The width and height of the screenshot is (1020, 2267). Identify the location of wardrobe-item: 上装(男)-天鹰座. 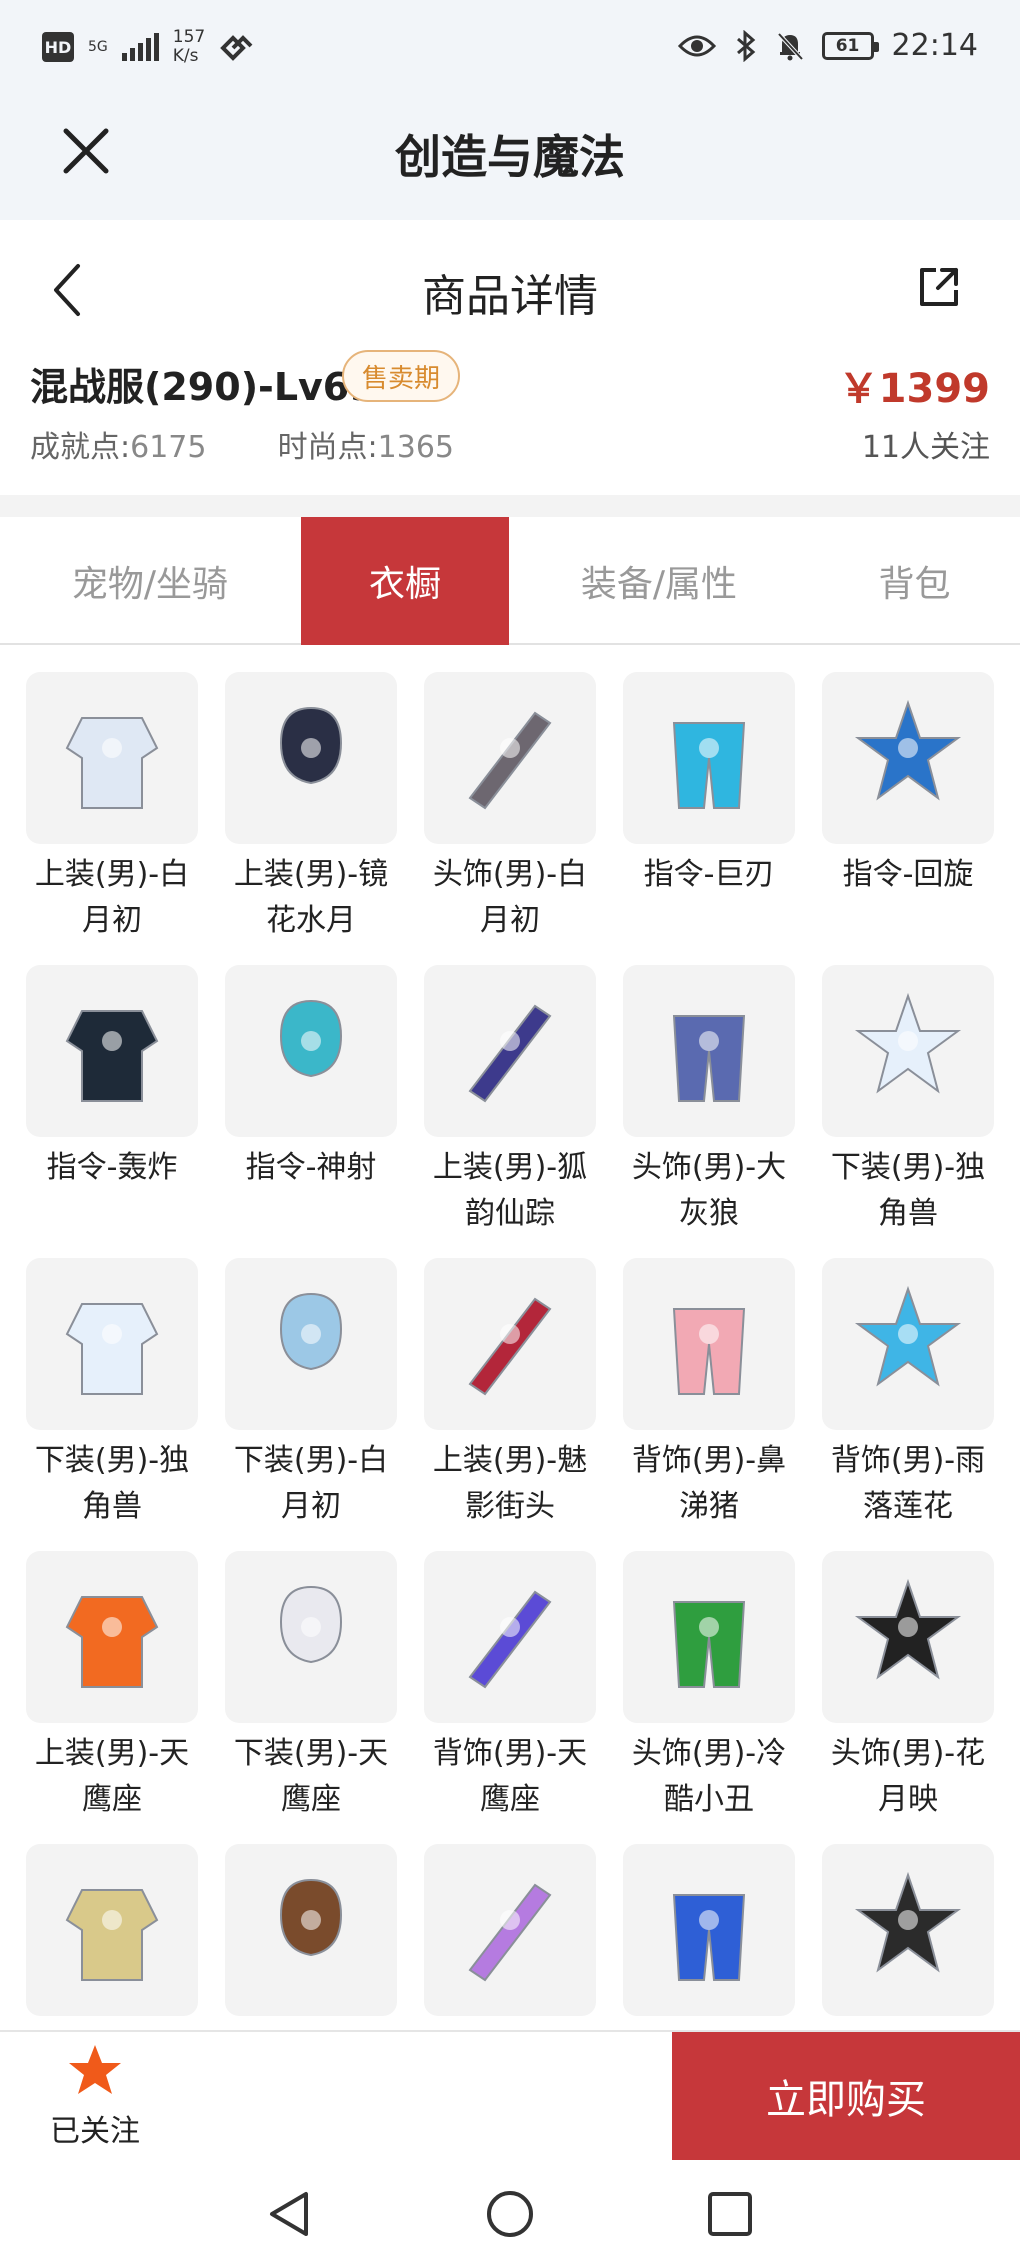
(112, 1697).